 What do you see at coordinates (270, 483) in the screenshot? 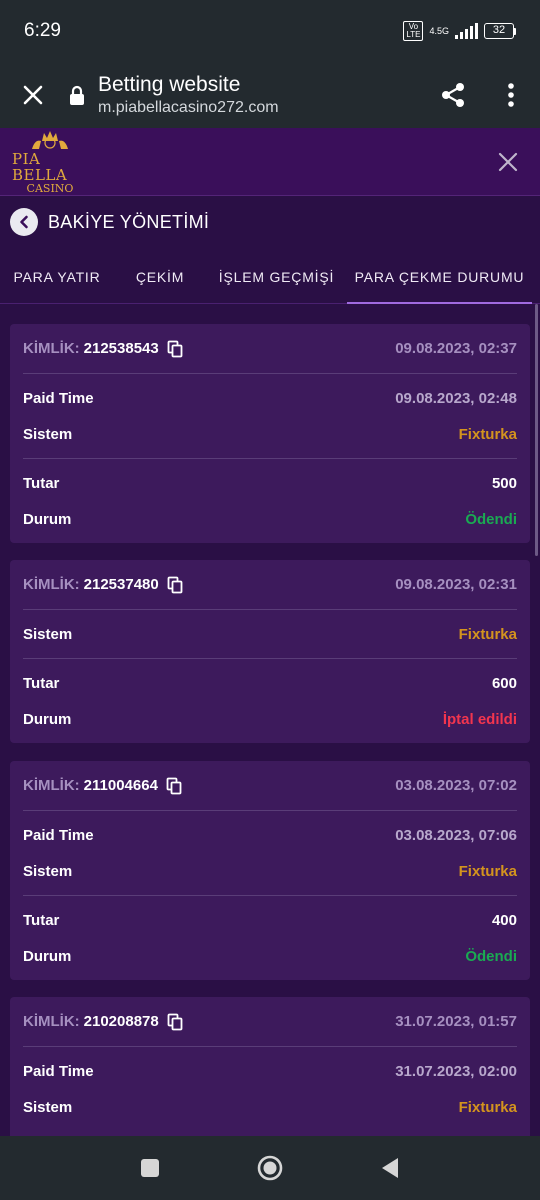
I see `amount-row: Tutar 500` at bounding box center [270, 483].